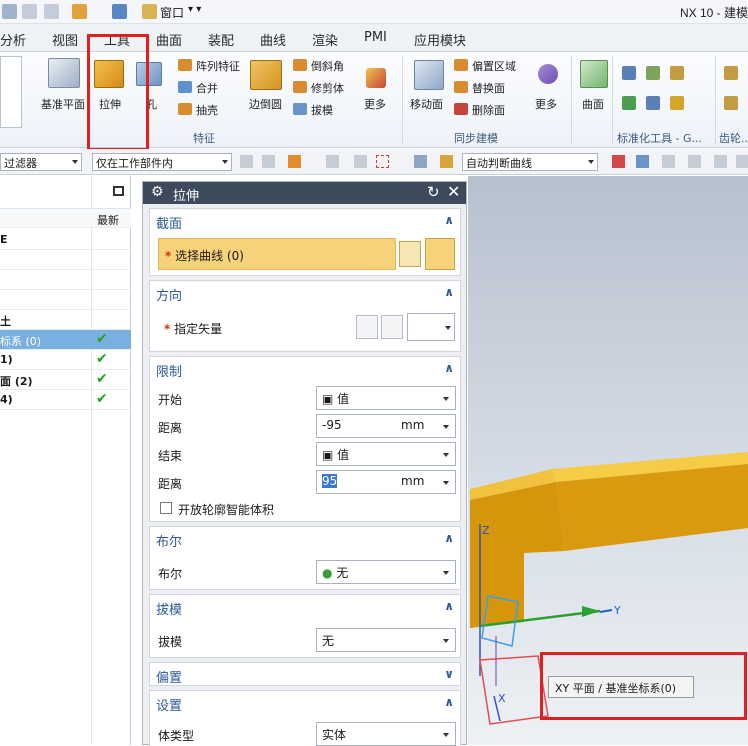 This screenshot has width=748, height=746. I want to click on type-filter-dropdown: 过滤器, so click(41, 162).